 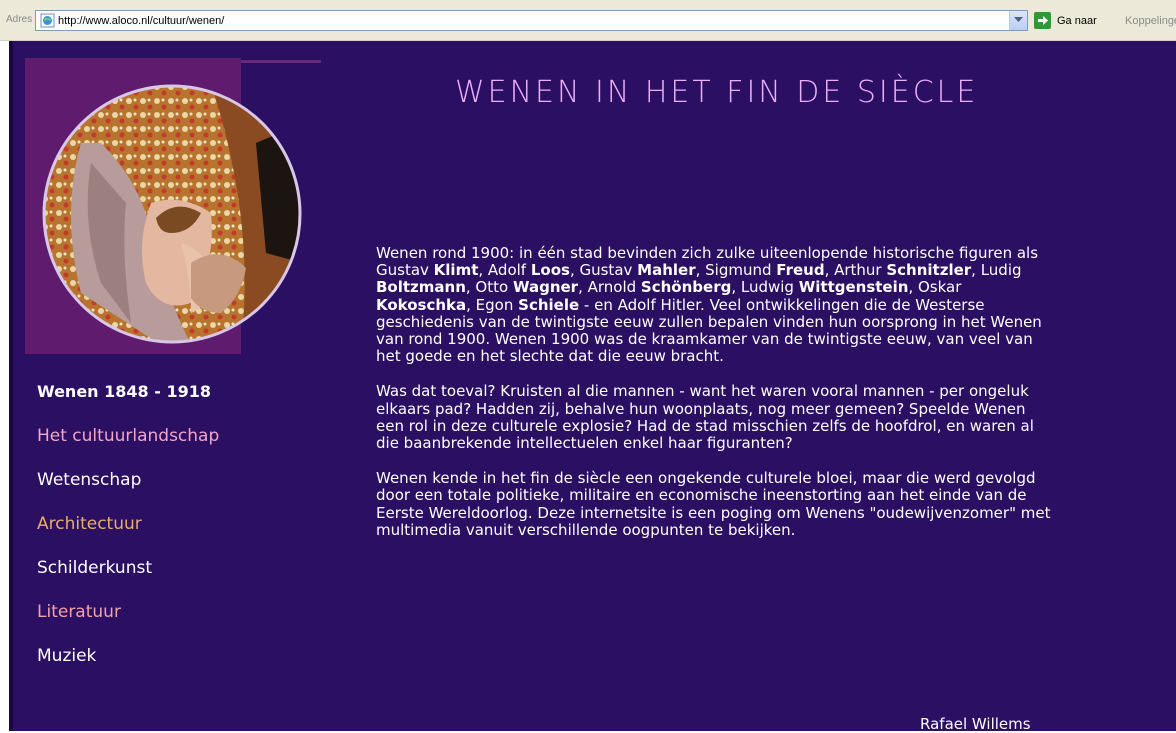 I want to click on address-url: http://www.aloco.nl/cultuur/wenen/, so click(x=141, y=21).